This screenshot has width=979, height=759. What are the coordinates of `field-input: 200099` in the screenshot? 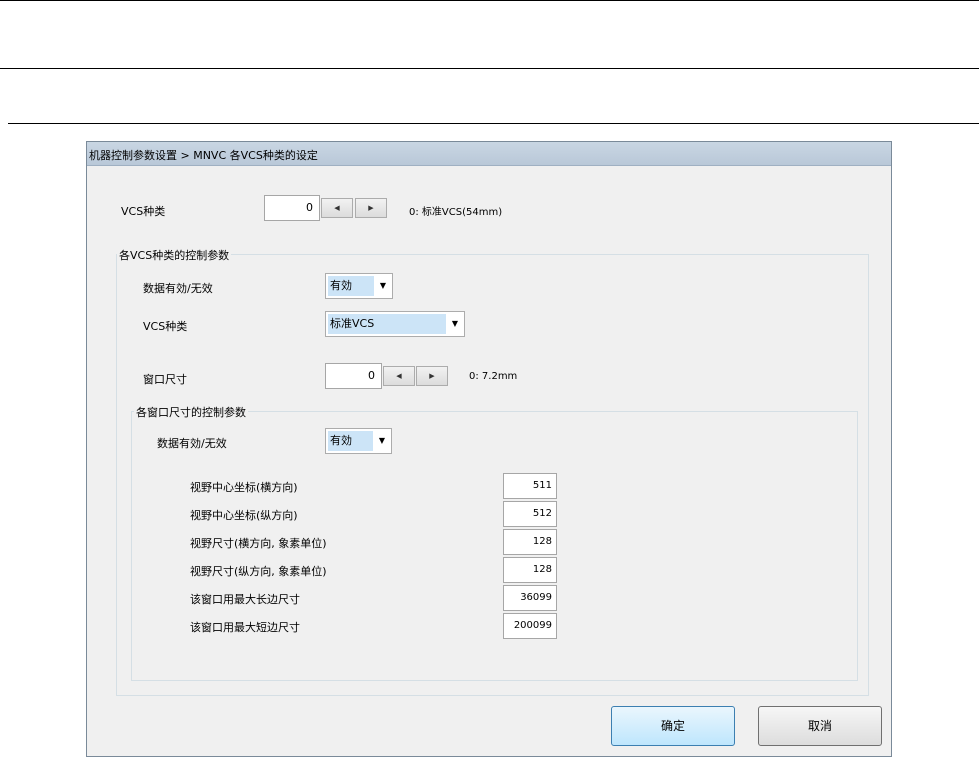 It's located at (530, 626).